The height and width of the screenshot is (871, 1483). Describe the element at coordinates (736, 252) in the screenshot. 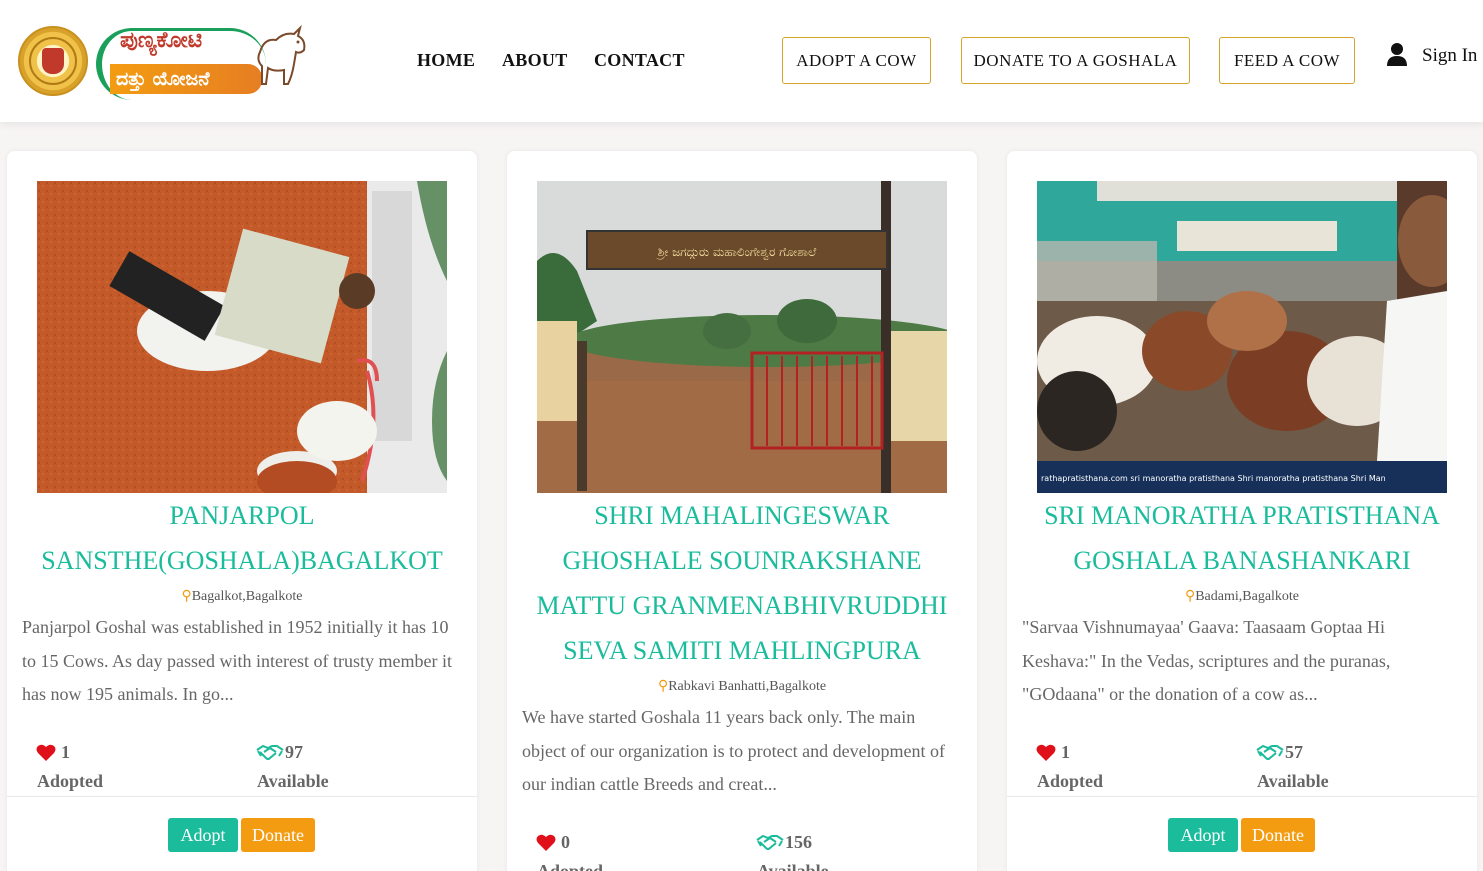

I see `gate-banner-text: ಶ್ರೀ ಜಗದ್ಗುರು ಮಹಾಲಿಂಗೇಶ್ವರ ಗೋಶಾಲೆ` at that location.